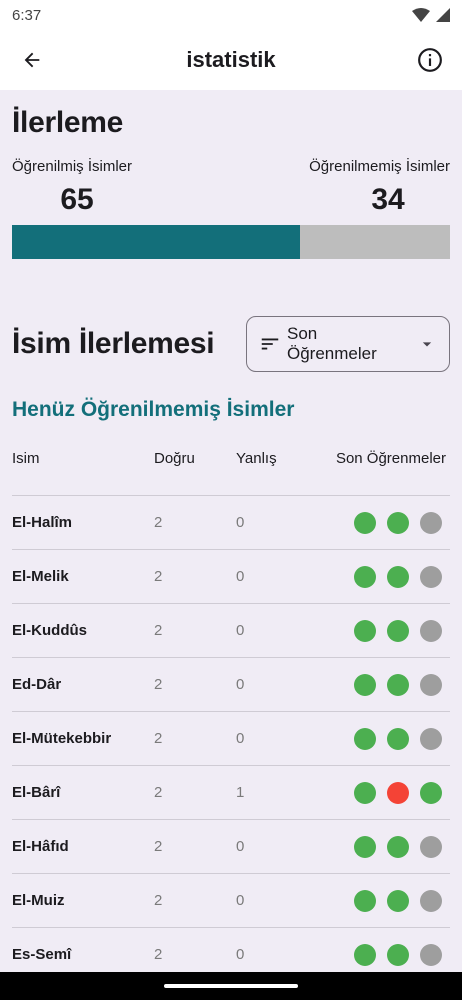 This screenshot has height=1000, width=462. I want to click on sort-label: Son Öğrenmeler, so click(332, 343).